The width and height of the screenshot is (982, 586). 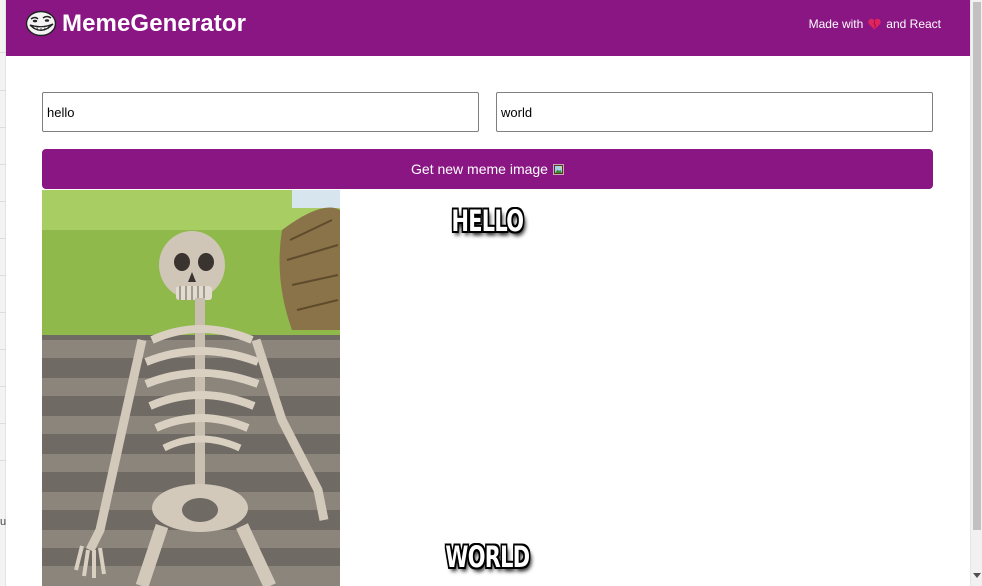 I want to click on app-header: MemeGenerator Made with and React, so click(x=488, y=28).